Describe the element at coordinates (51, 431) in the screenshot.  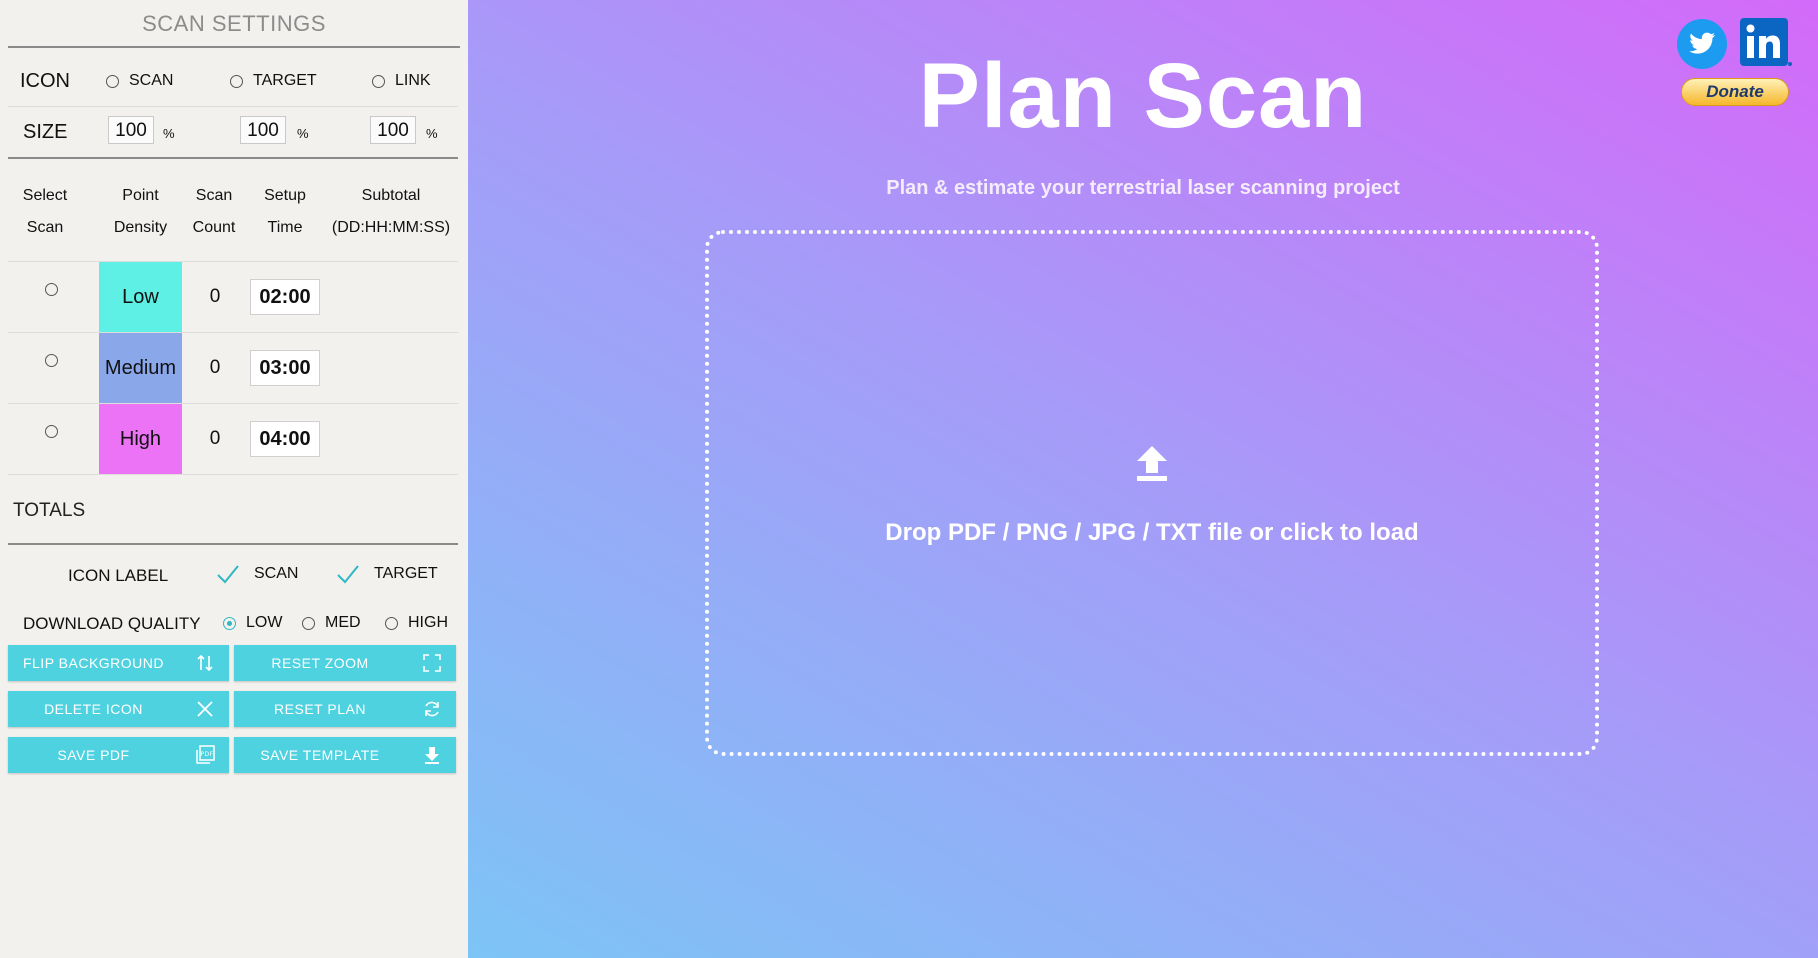
I see `select-scan-high-radio` at that location.